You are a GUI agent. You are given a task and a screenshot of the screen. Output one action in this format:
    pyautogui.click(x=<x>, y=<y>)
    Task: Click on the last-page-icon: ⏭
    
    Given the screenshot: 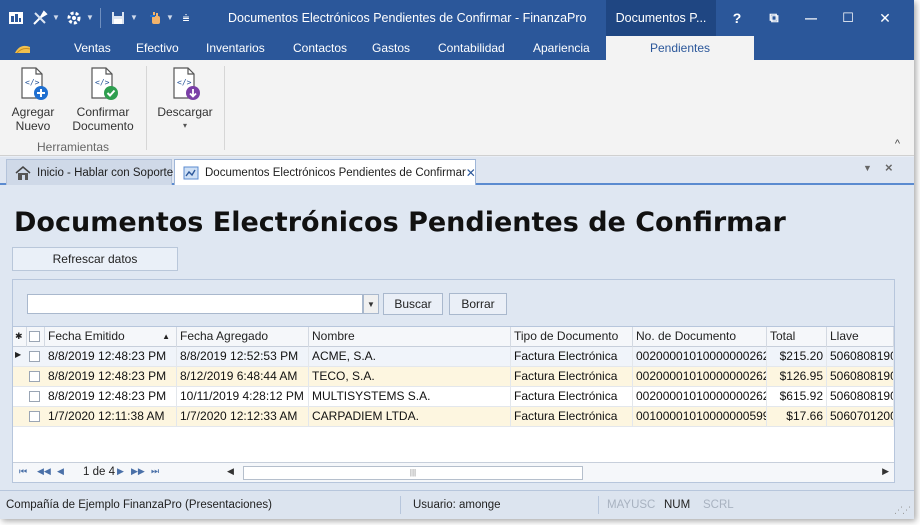 What is the action you would take?
    pyautogui.click(x=155, y=471)
    